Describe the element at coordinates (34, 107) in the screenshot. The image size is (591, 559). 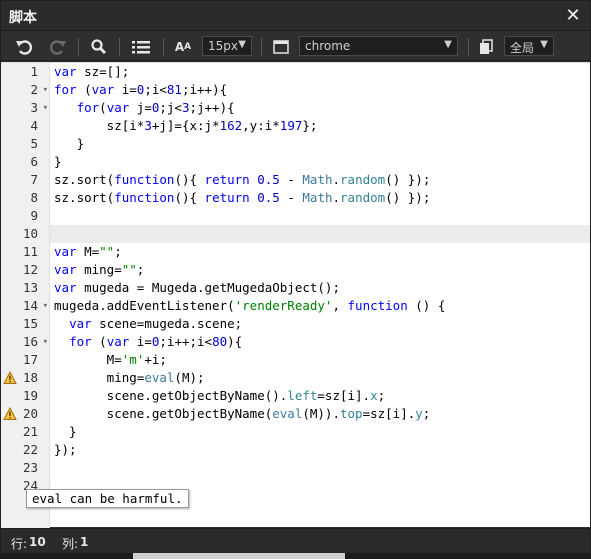
I see `line-number: 3` at that location.